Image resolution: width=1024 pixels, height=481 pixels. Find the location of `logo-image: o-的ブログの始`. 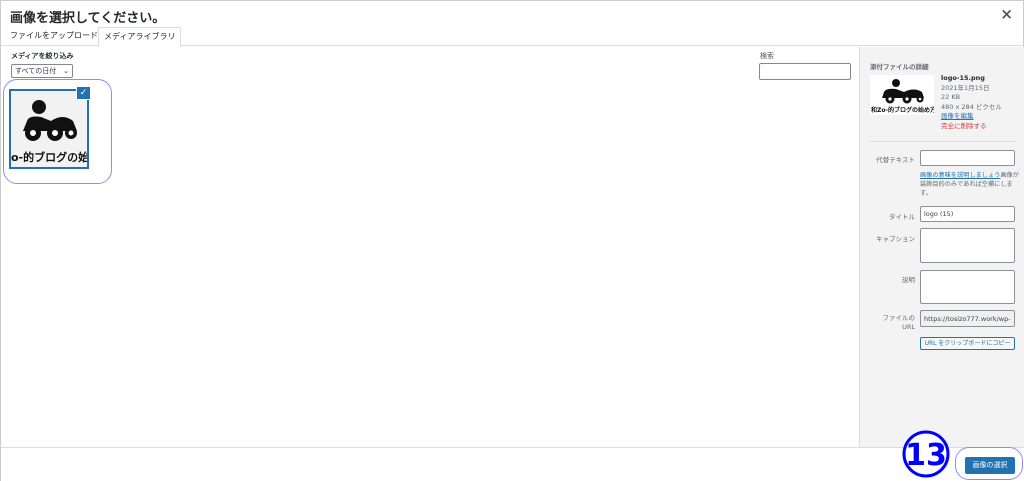

logo-image: o-的ブログの始 is located at coordinates (49, 129).